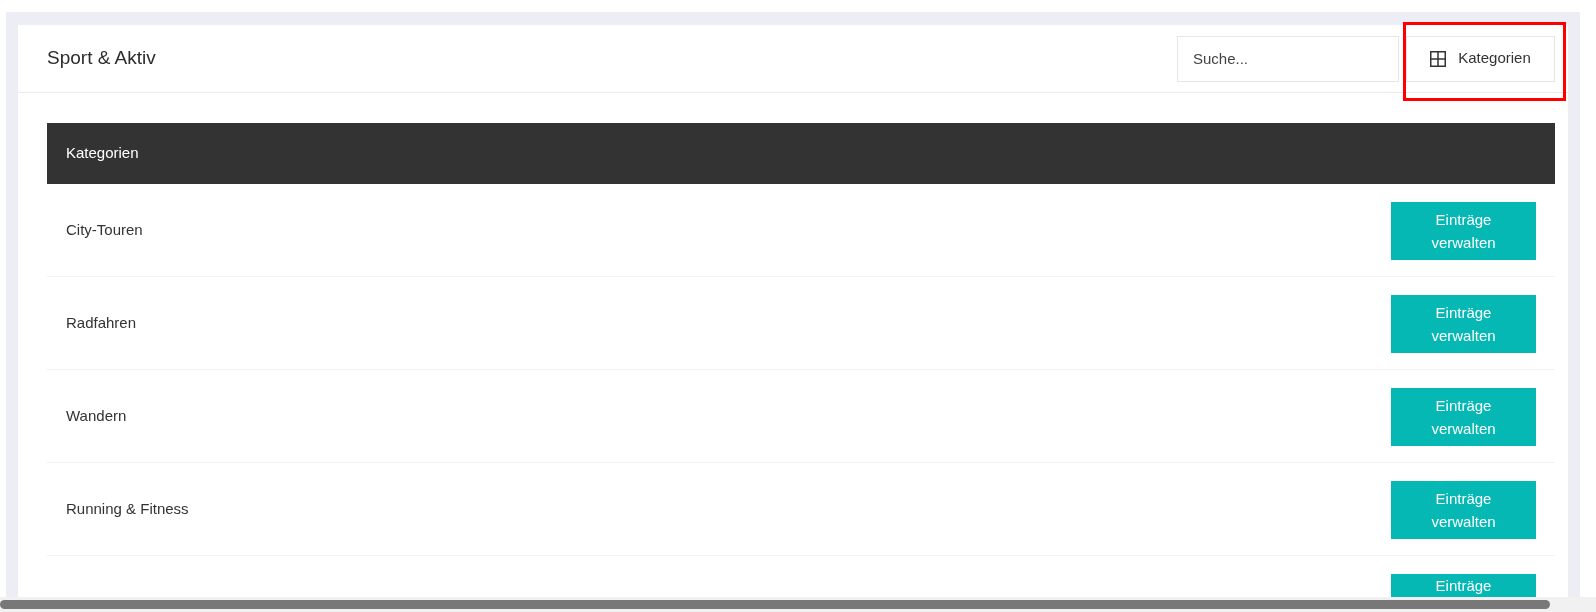 This screenshot has width=1596, height=612. I want to click on category-name: City-Touren, so click(104, 229).